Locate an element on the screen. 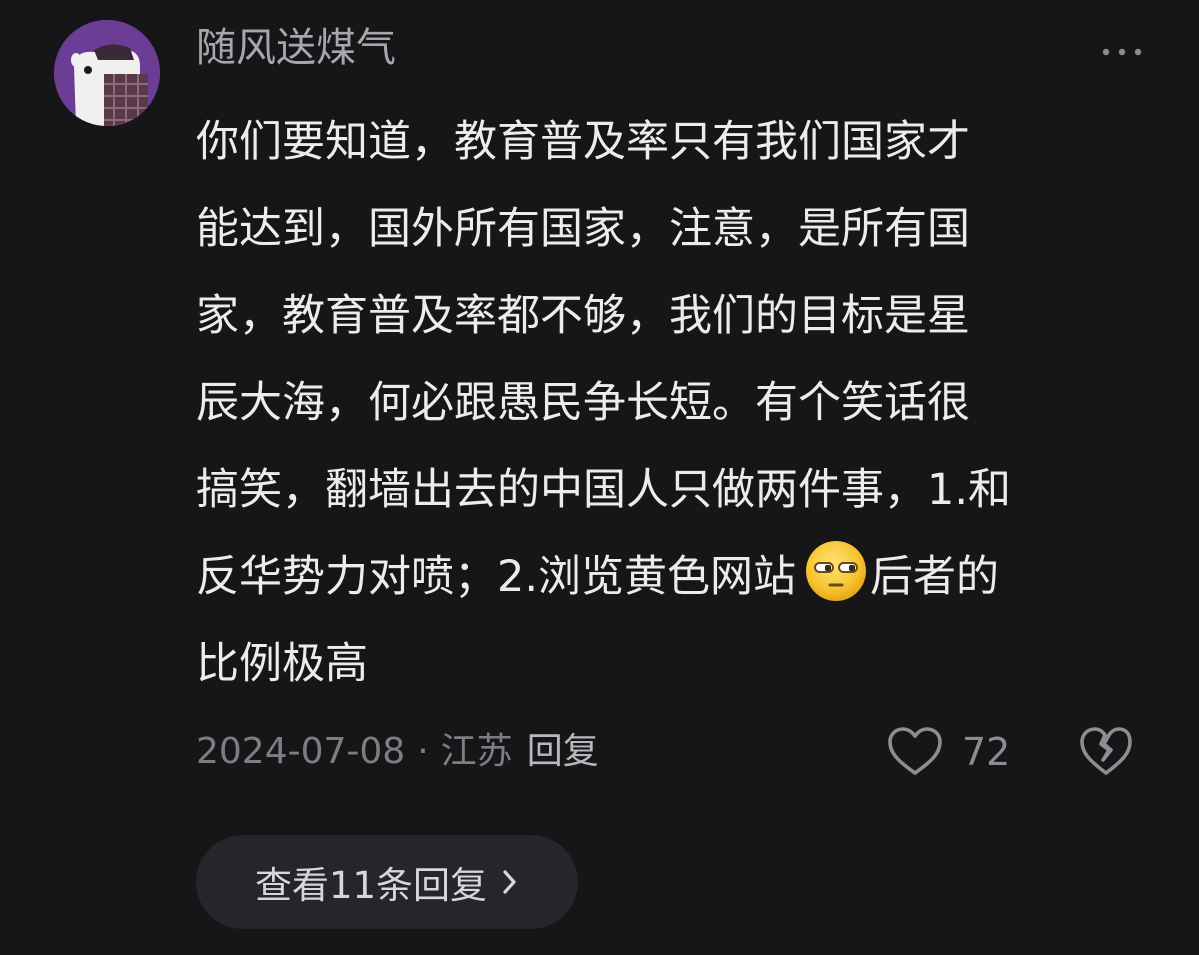 The height and width of the screenshot is (955, 1199). comment-line: 反华势力对喷；2.浏览黄色网站 后者的 is located at coordinates (676, 577).